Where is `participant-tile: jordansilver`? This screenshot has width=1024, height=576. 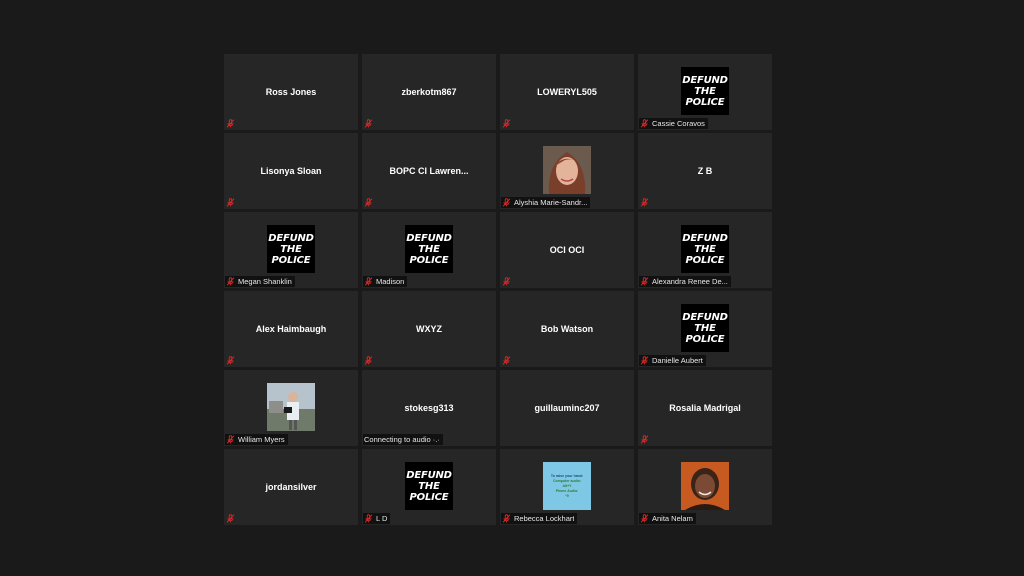
participant-tile: jordansilver is located at coordinates (291, 487).